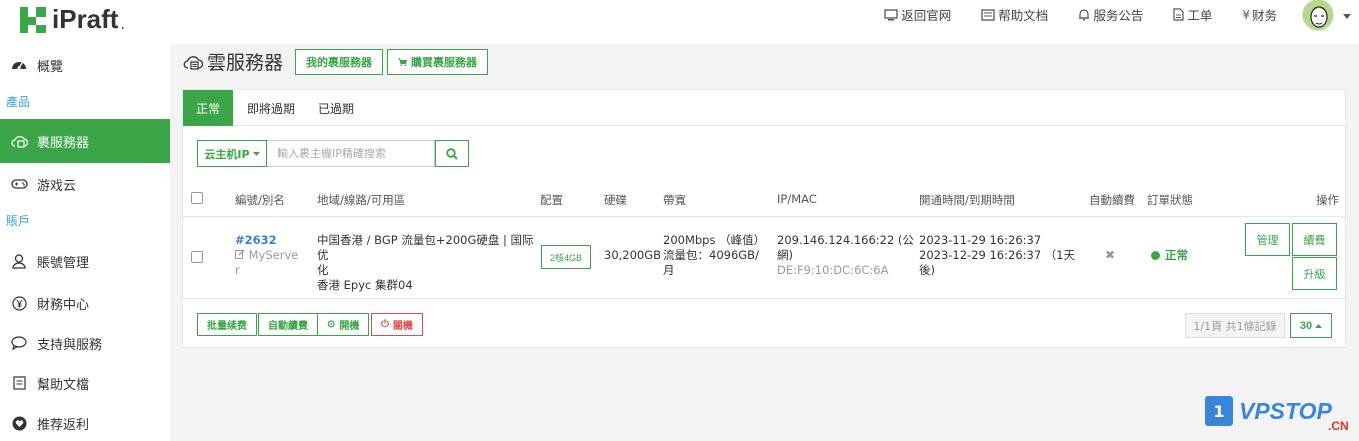 Image resolution: width=1359 pixels, height=441 pixels. I want to click on watermark-box: 1, so click(1219, 411).